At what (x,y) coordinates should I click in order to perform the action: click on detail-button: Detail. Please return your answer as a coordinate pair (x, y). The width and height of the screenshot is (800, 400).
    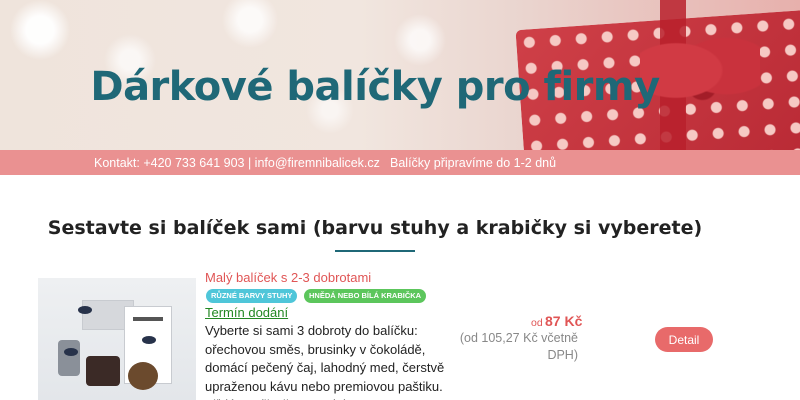
    Looking at the image, I should click on (684, 339).